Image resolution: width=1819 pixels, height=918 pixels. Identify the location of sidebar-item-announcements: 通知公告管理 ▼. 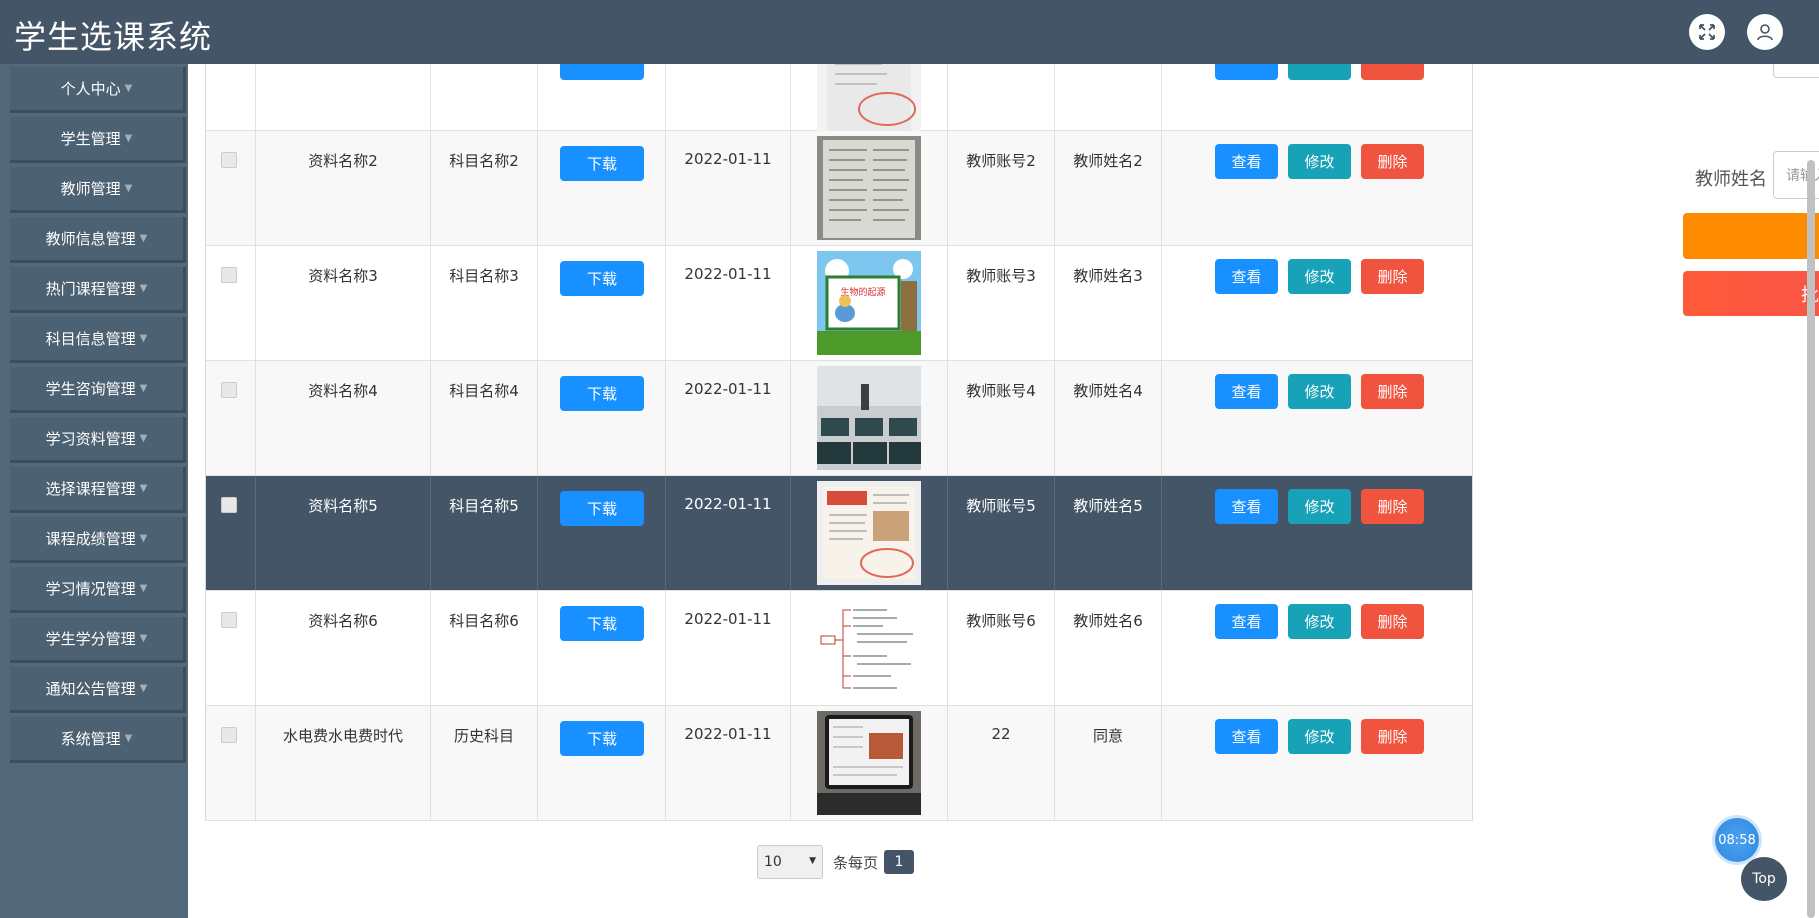
(98, 690).